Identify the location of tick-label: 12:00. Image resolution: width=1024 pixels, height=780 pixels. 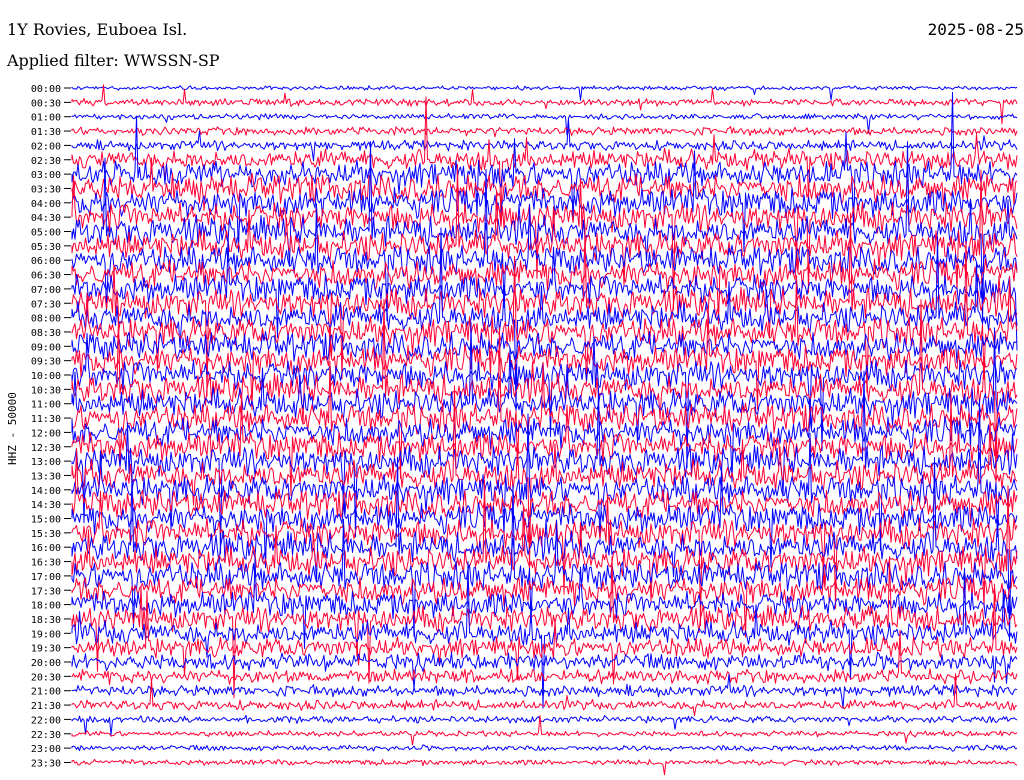
(46, 433).